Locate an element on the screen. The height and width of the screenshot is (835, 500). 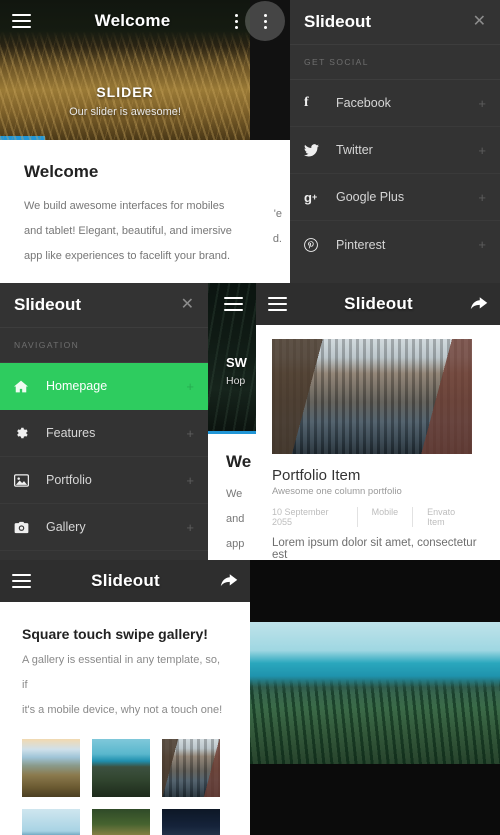
gallery-grid is located at coordinates (125, 787).